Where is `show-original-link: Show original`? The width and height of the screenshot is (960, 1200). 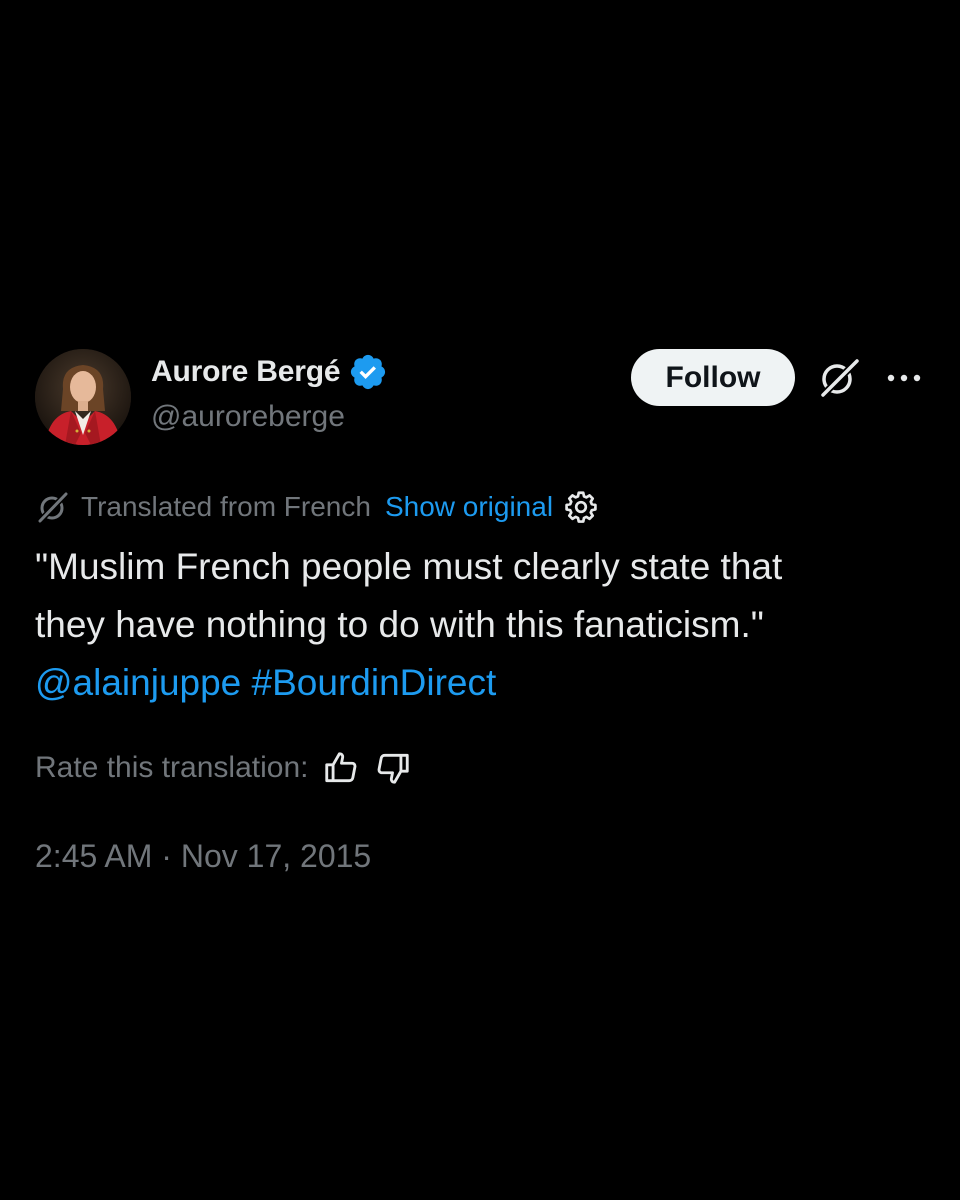 show-original-link: Show original is located at coordinates (469, 507).